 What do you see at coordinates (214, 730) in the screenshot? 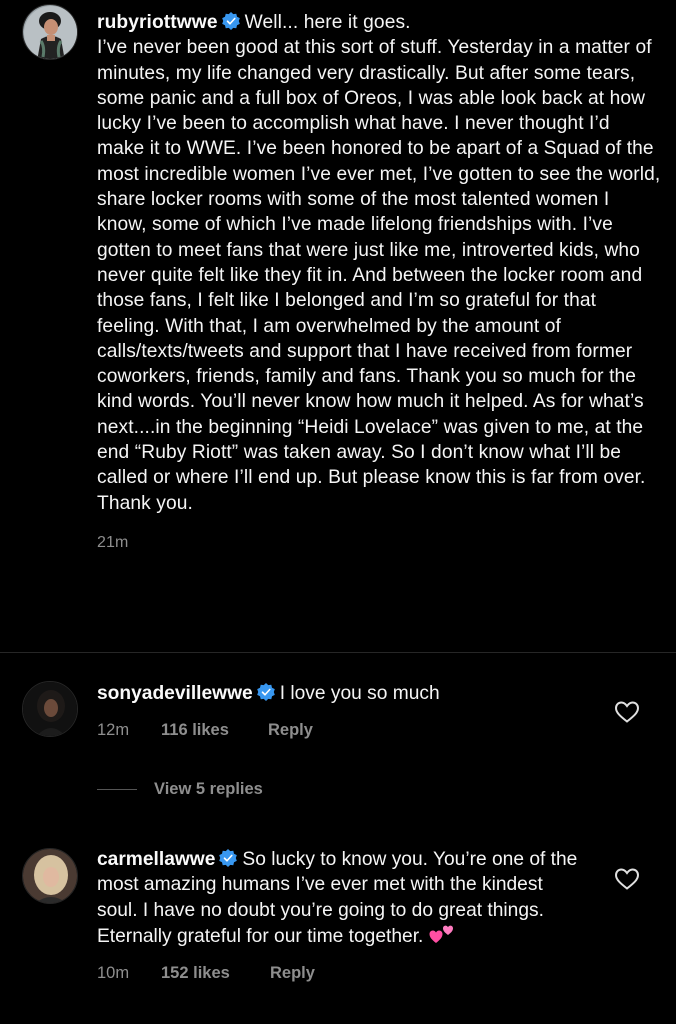
I see `comment-likes: 116 likes` at bounding box center [214, 730].